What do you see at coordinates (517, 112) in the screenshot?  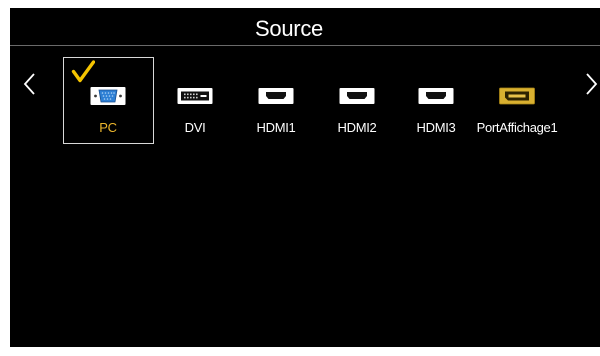 I see `source-item-portaffichage1: PortAffichage1` at bounding box center [517, 112].